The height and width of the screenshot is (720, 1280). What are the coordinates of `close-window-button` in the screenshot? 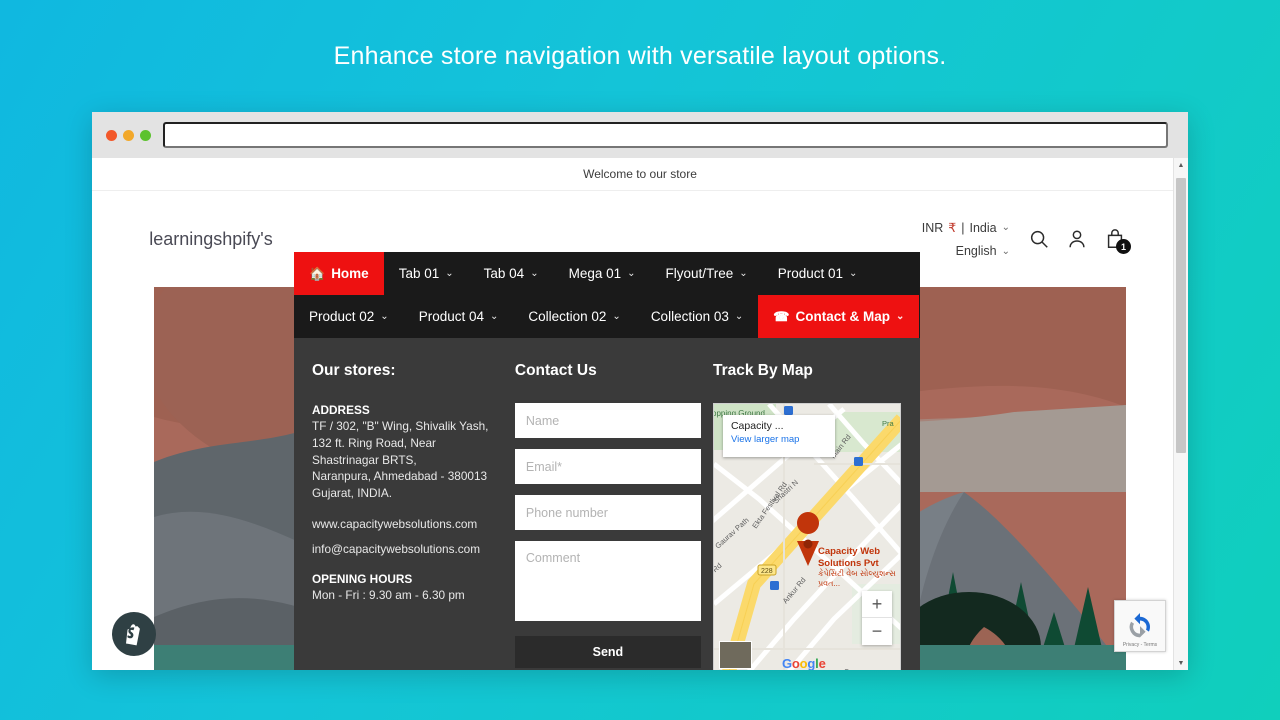 It's located at (111, 135).